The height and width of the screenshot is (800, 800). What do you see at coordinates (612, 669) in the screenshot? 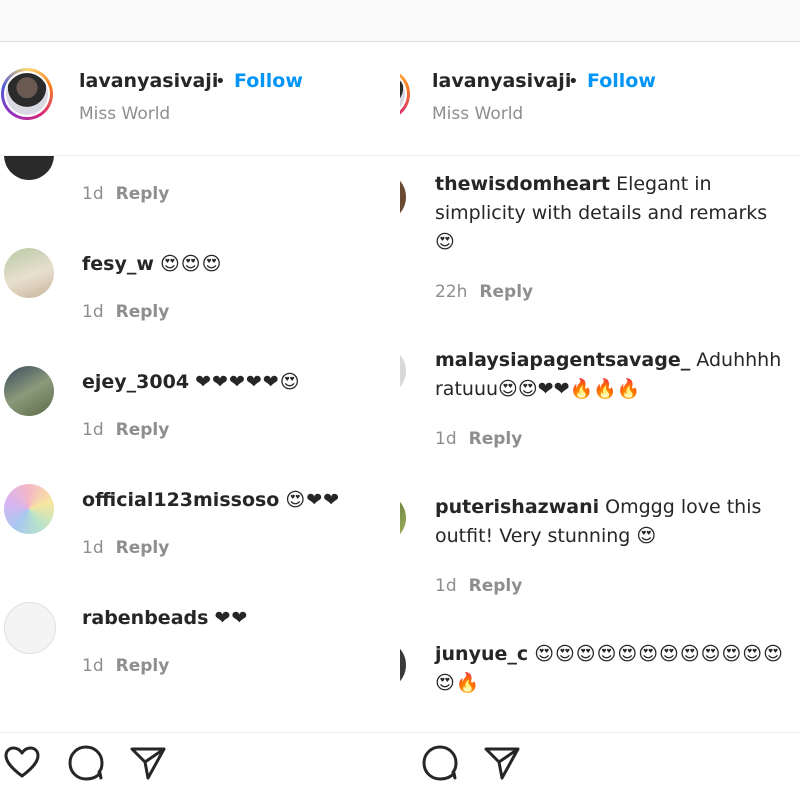
I see `comment: junyue_c 😍😍😍😍😍😍😍😍😍😍😍😍😍🔥` at bounding box center [612, 669].